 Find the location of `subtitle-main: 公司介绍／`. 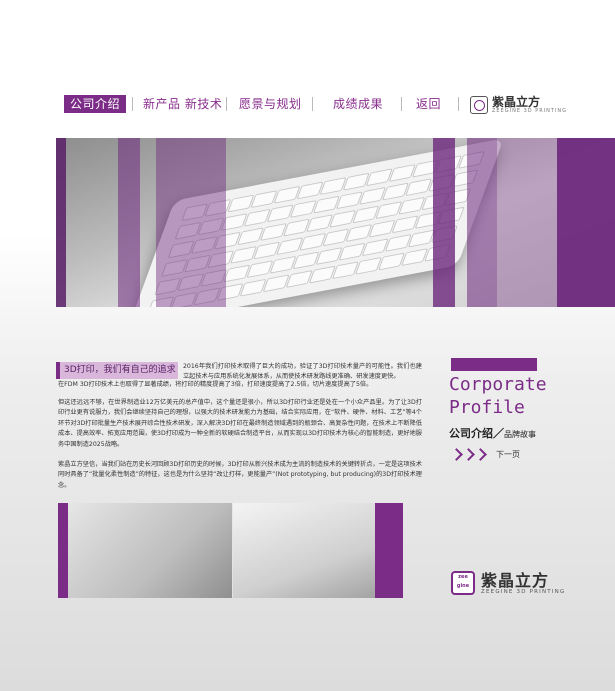

subtitle-main: 公司介绍／ is located at coordinates (476, 433).